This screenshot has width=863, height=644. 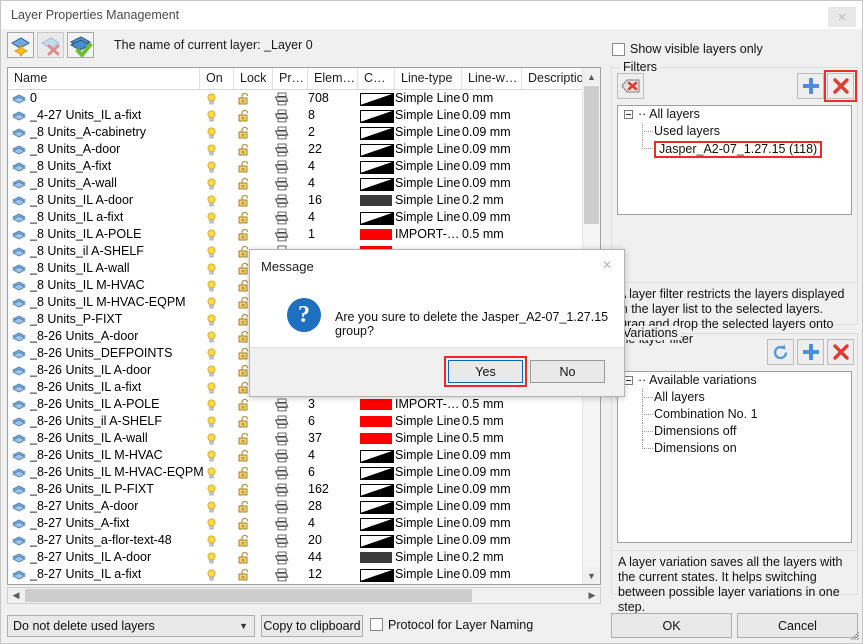 I want to click on table-row: 0 708 Simple Line 0 mm, so click(x=304, y=98).